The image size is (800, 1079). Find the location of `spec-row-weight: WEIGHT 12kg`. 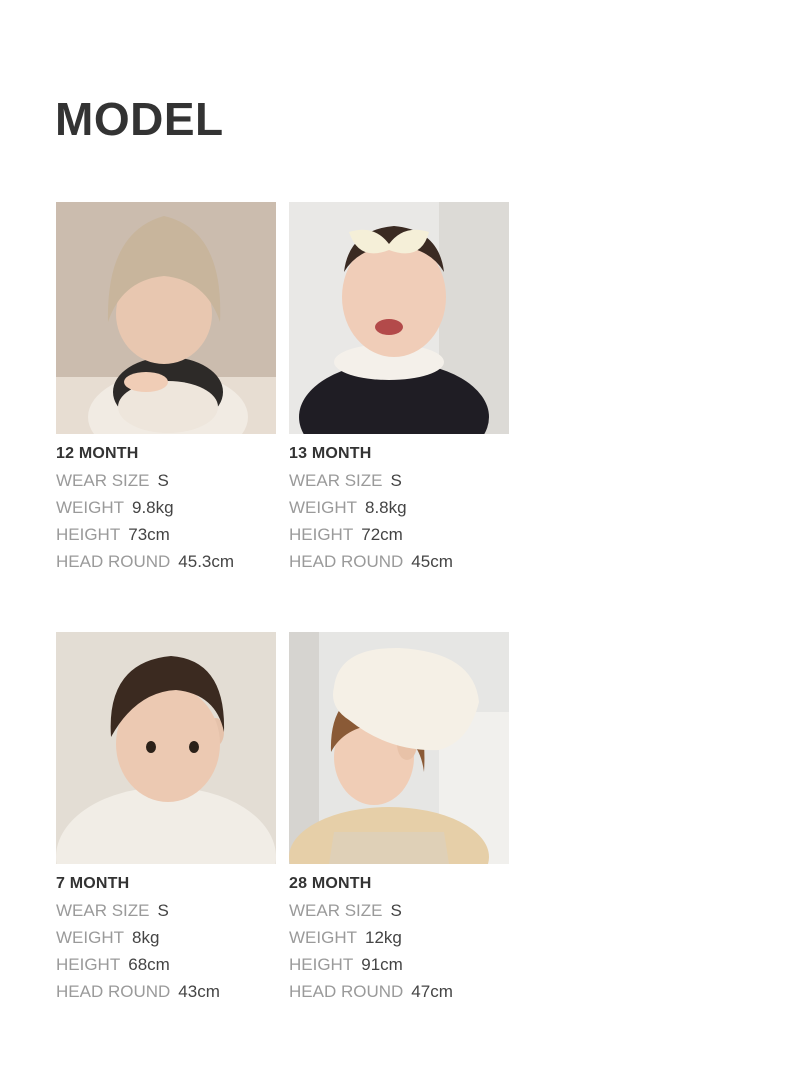

spec-row-weight: WEIGHT 12kg is located at coordinates (399, 938).